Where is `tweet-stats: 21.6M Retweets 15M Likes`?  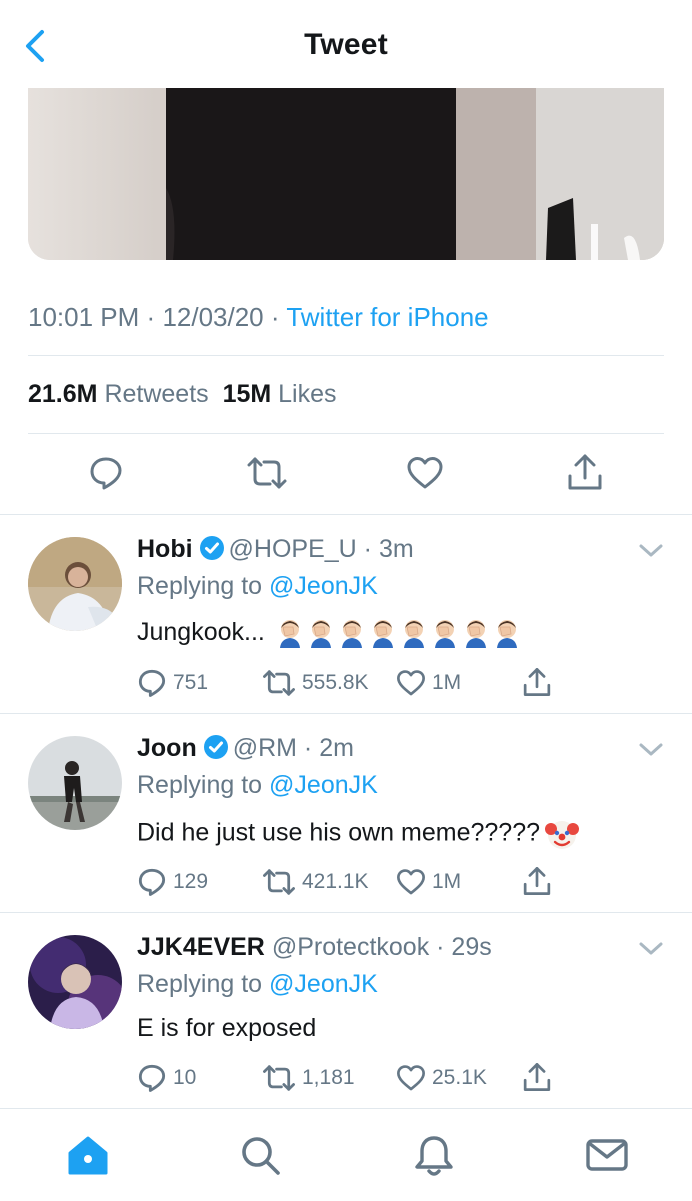
tweet-stats: 21.6M Retweets 15M Likes is located at coordinates (182, 394).